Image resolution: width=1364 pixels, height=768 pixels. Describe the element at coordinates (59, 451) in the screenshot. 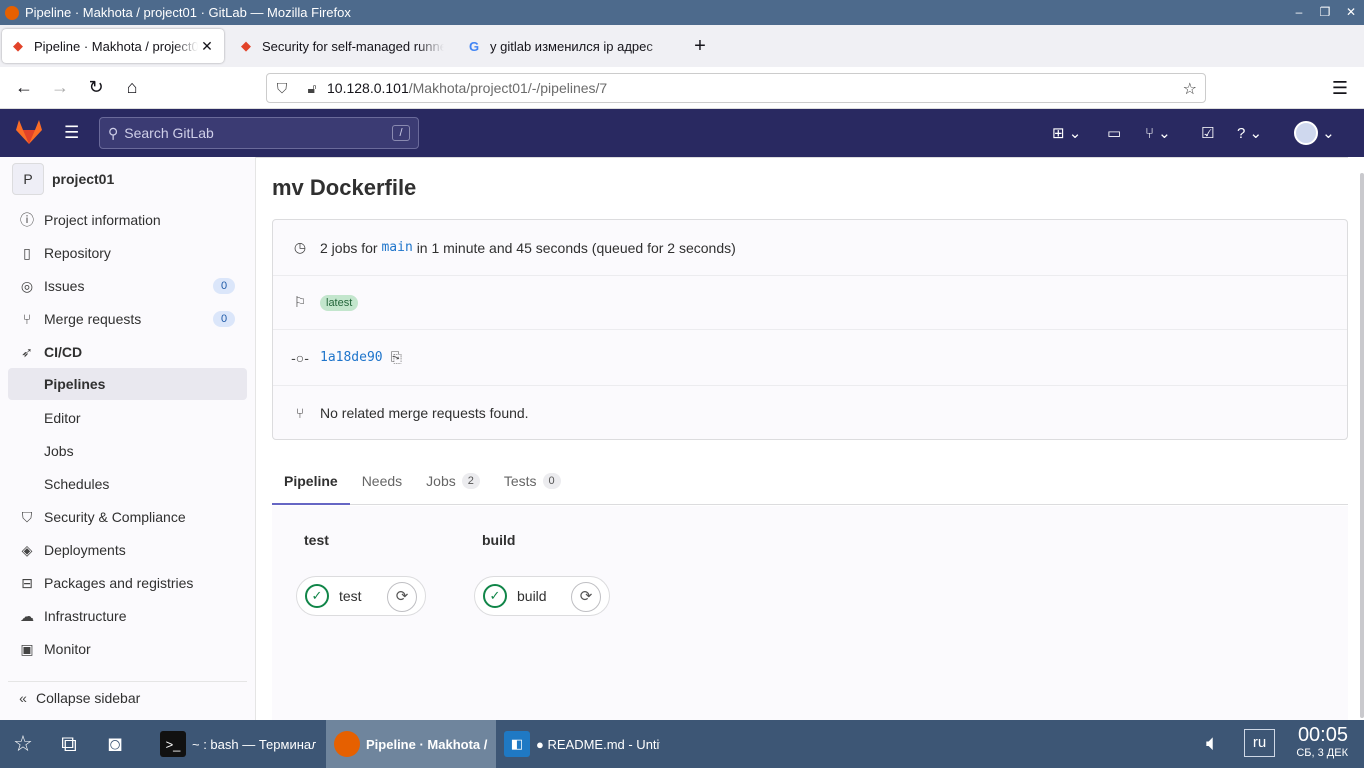

I see `sidebar-item-label: Jobs` at that location.